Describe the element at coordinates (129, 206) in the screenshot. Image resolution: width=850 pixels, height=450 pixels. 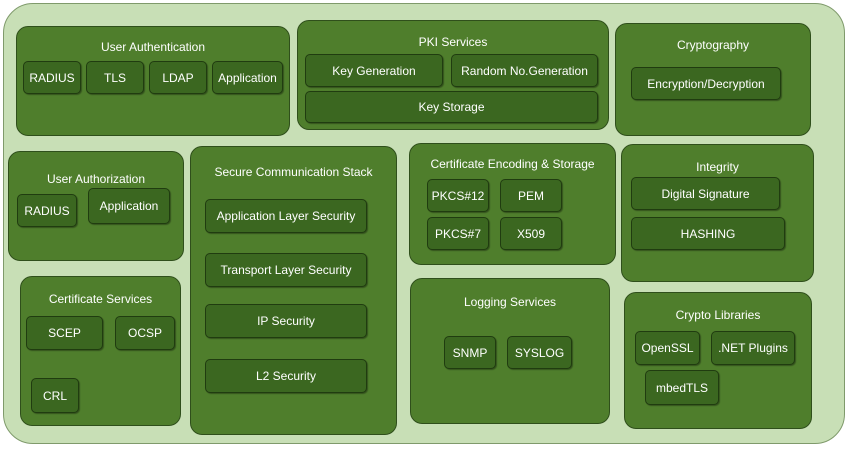
I see `authz-application-item: Application` at that location.